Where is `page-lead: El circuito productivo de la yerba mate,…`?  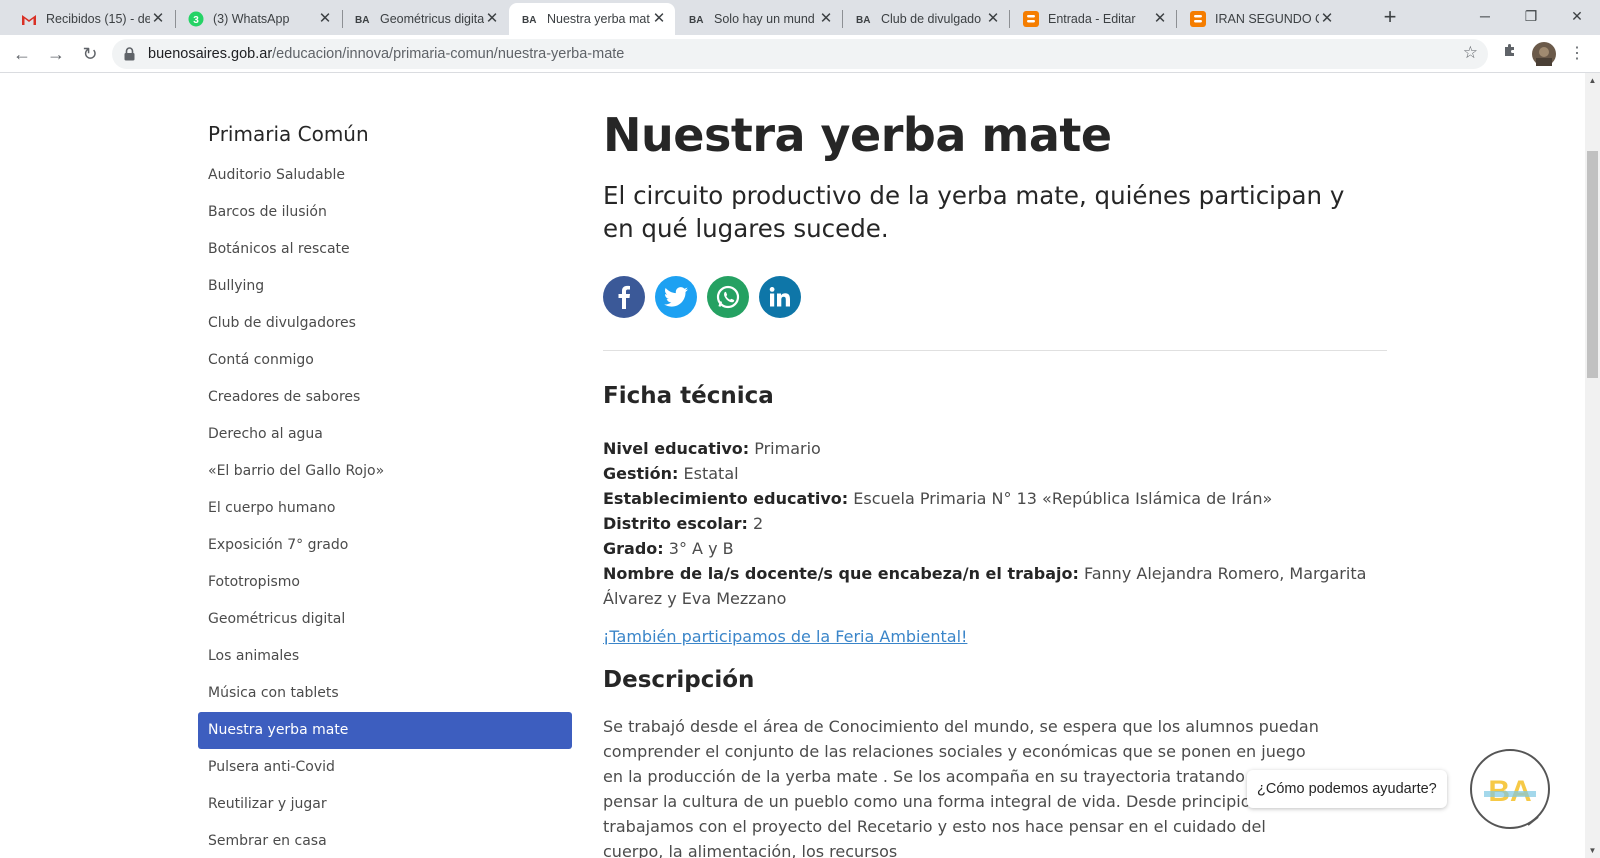 page-lead: El circuito productivo de la yerba mate,… is located at coordinates (974, 212).